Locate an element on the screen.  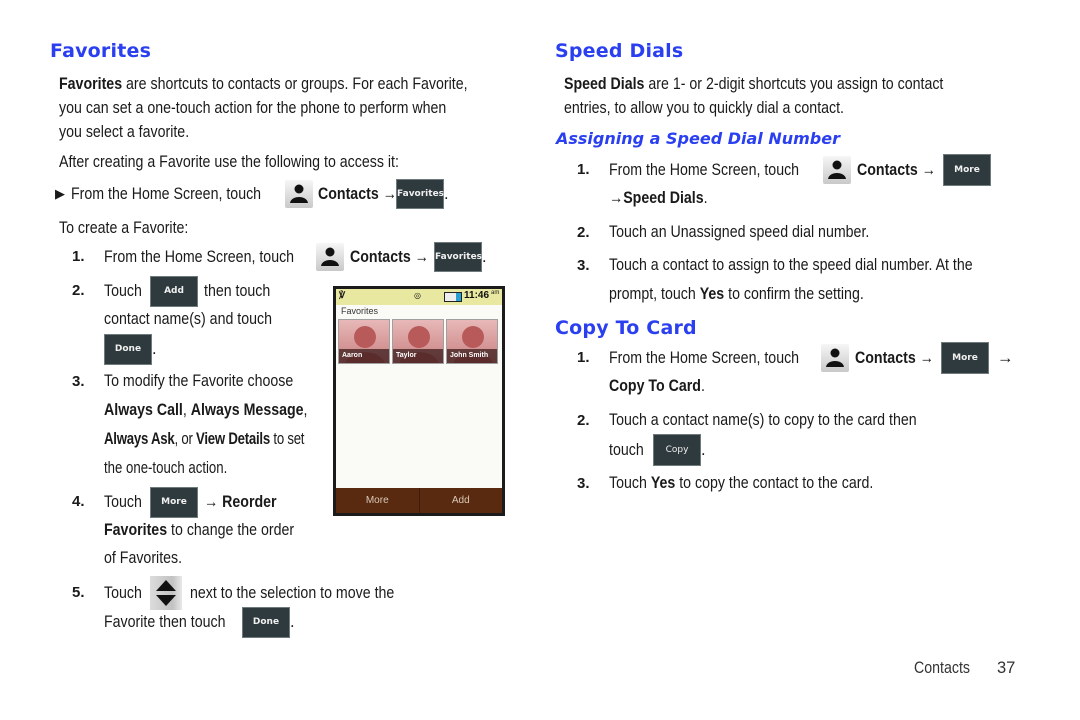
left-step-2: 2. Touch Add then touch is located at coordinates (176, 291).